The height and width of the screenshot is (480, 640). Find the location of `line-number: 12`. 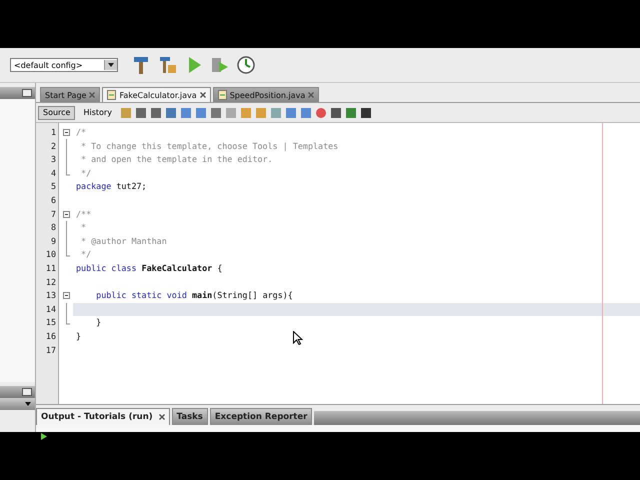

line-number: 12 is located at coordinates (50, 282).